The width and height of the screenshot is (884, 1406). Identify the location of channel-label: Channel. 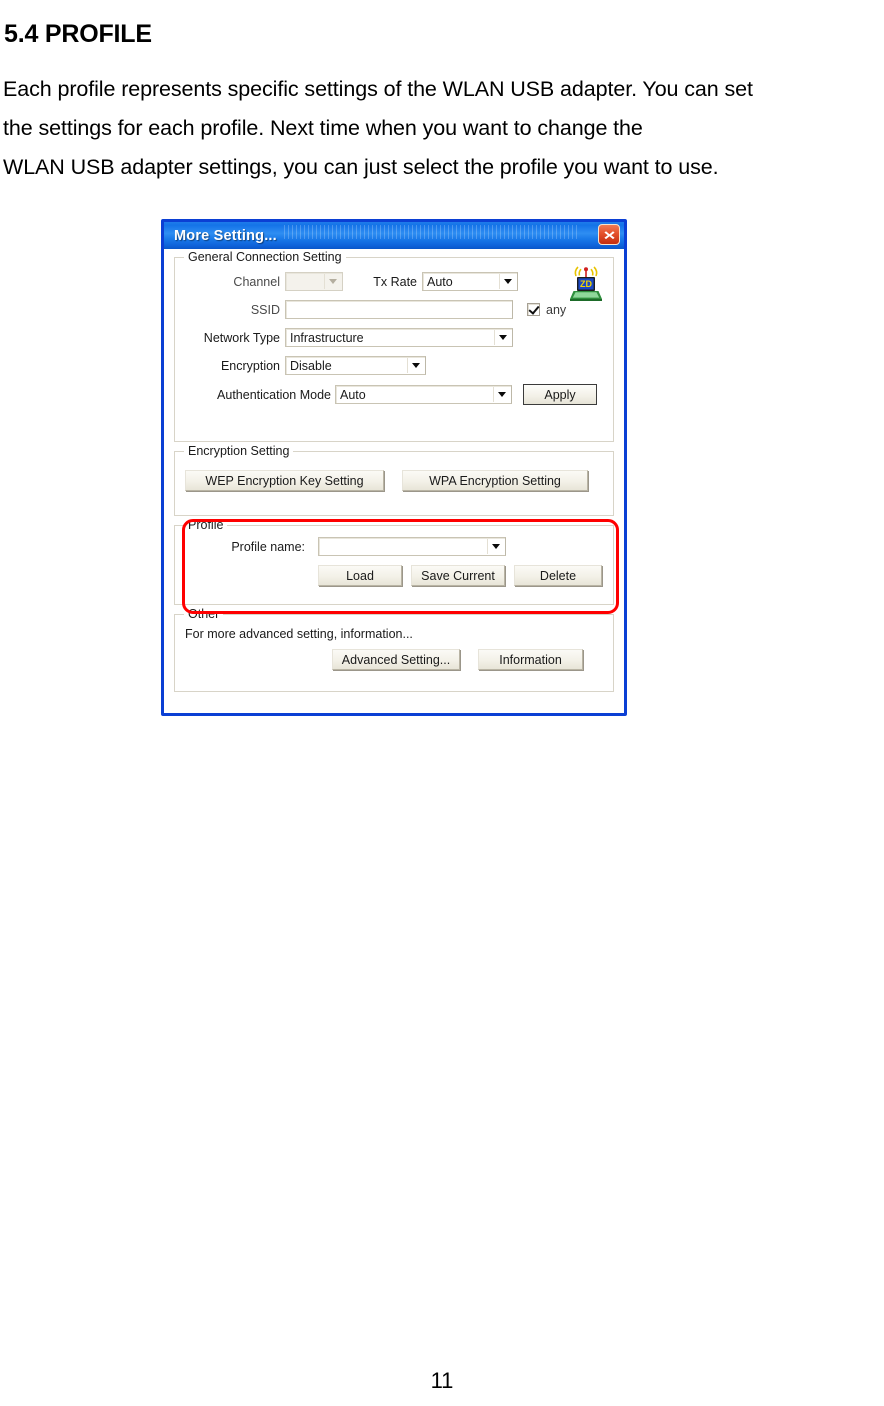
(256, 281).